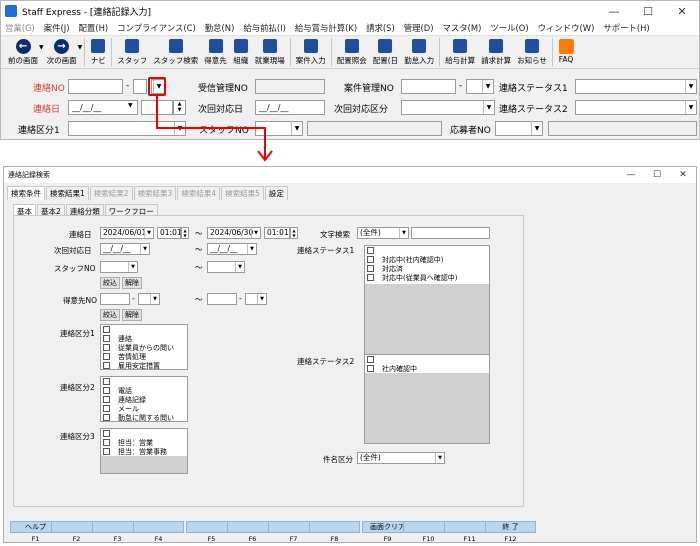  Describe the element at coordinates (144, 417) in the screenshot. I see `list-item: 勤怠に関する問い` at that location.